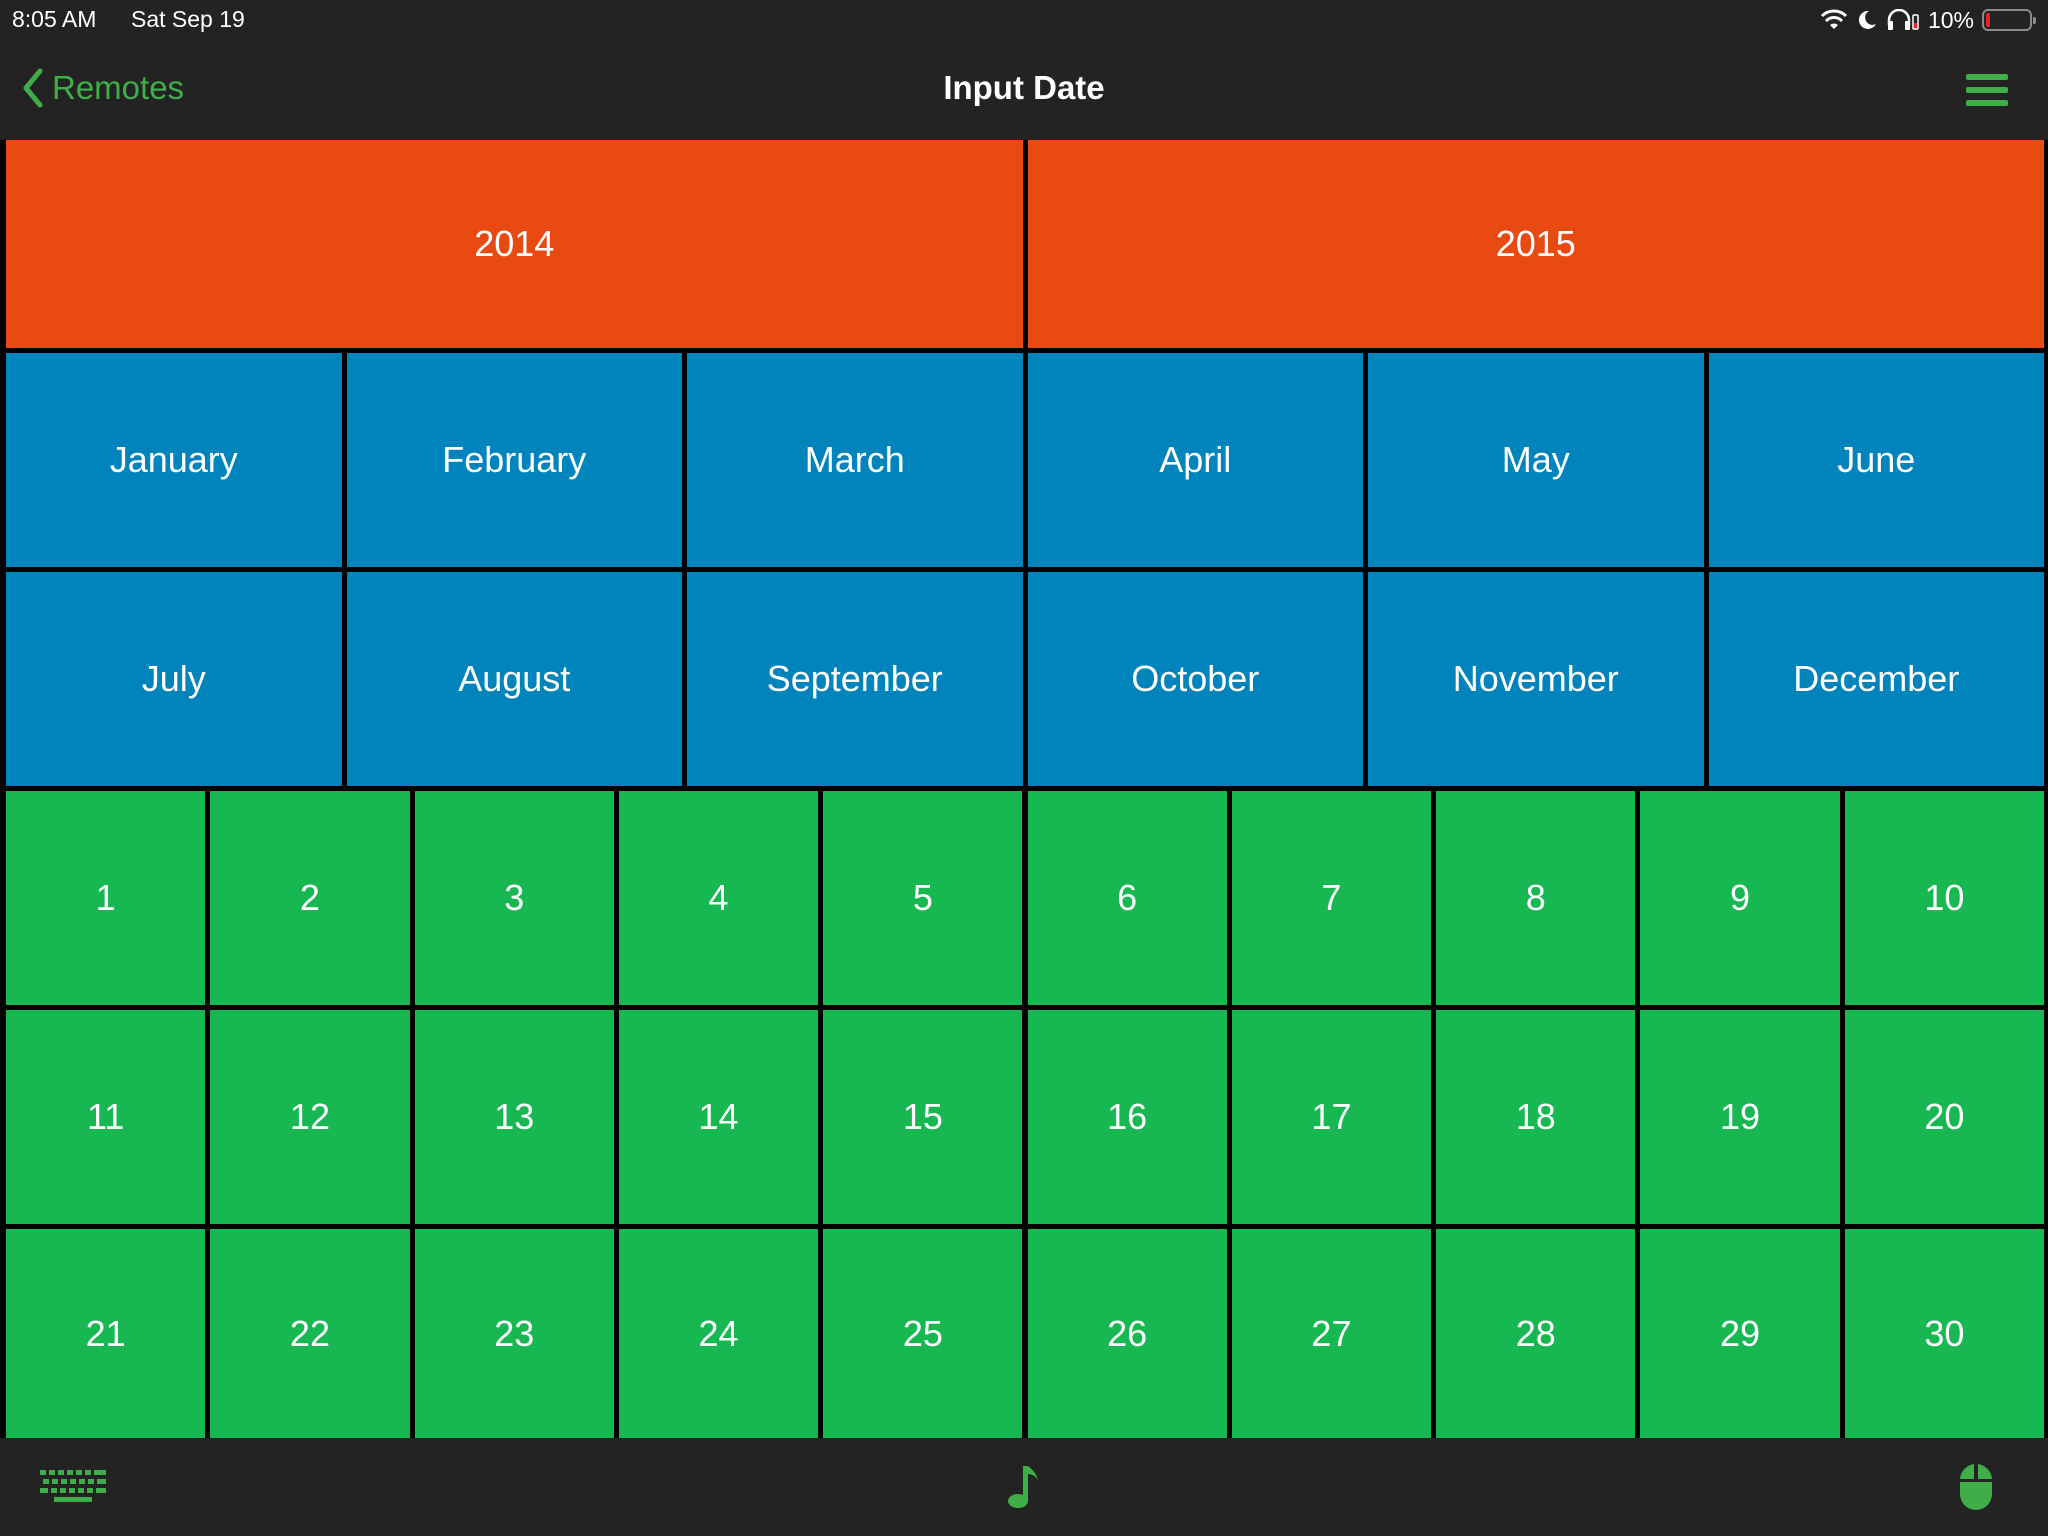 The width and height of the screenshot is (2048, 1536). What do you see at coordinates (188, 19) in the screenshot?
I see `status-date: Sat Sep 19` at bounding box center [188, 19].